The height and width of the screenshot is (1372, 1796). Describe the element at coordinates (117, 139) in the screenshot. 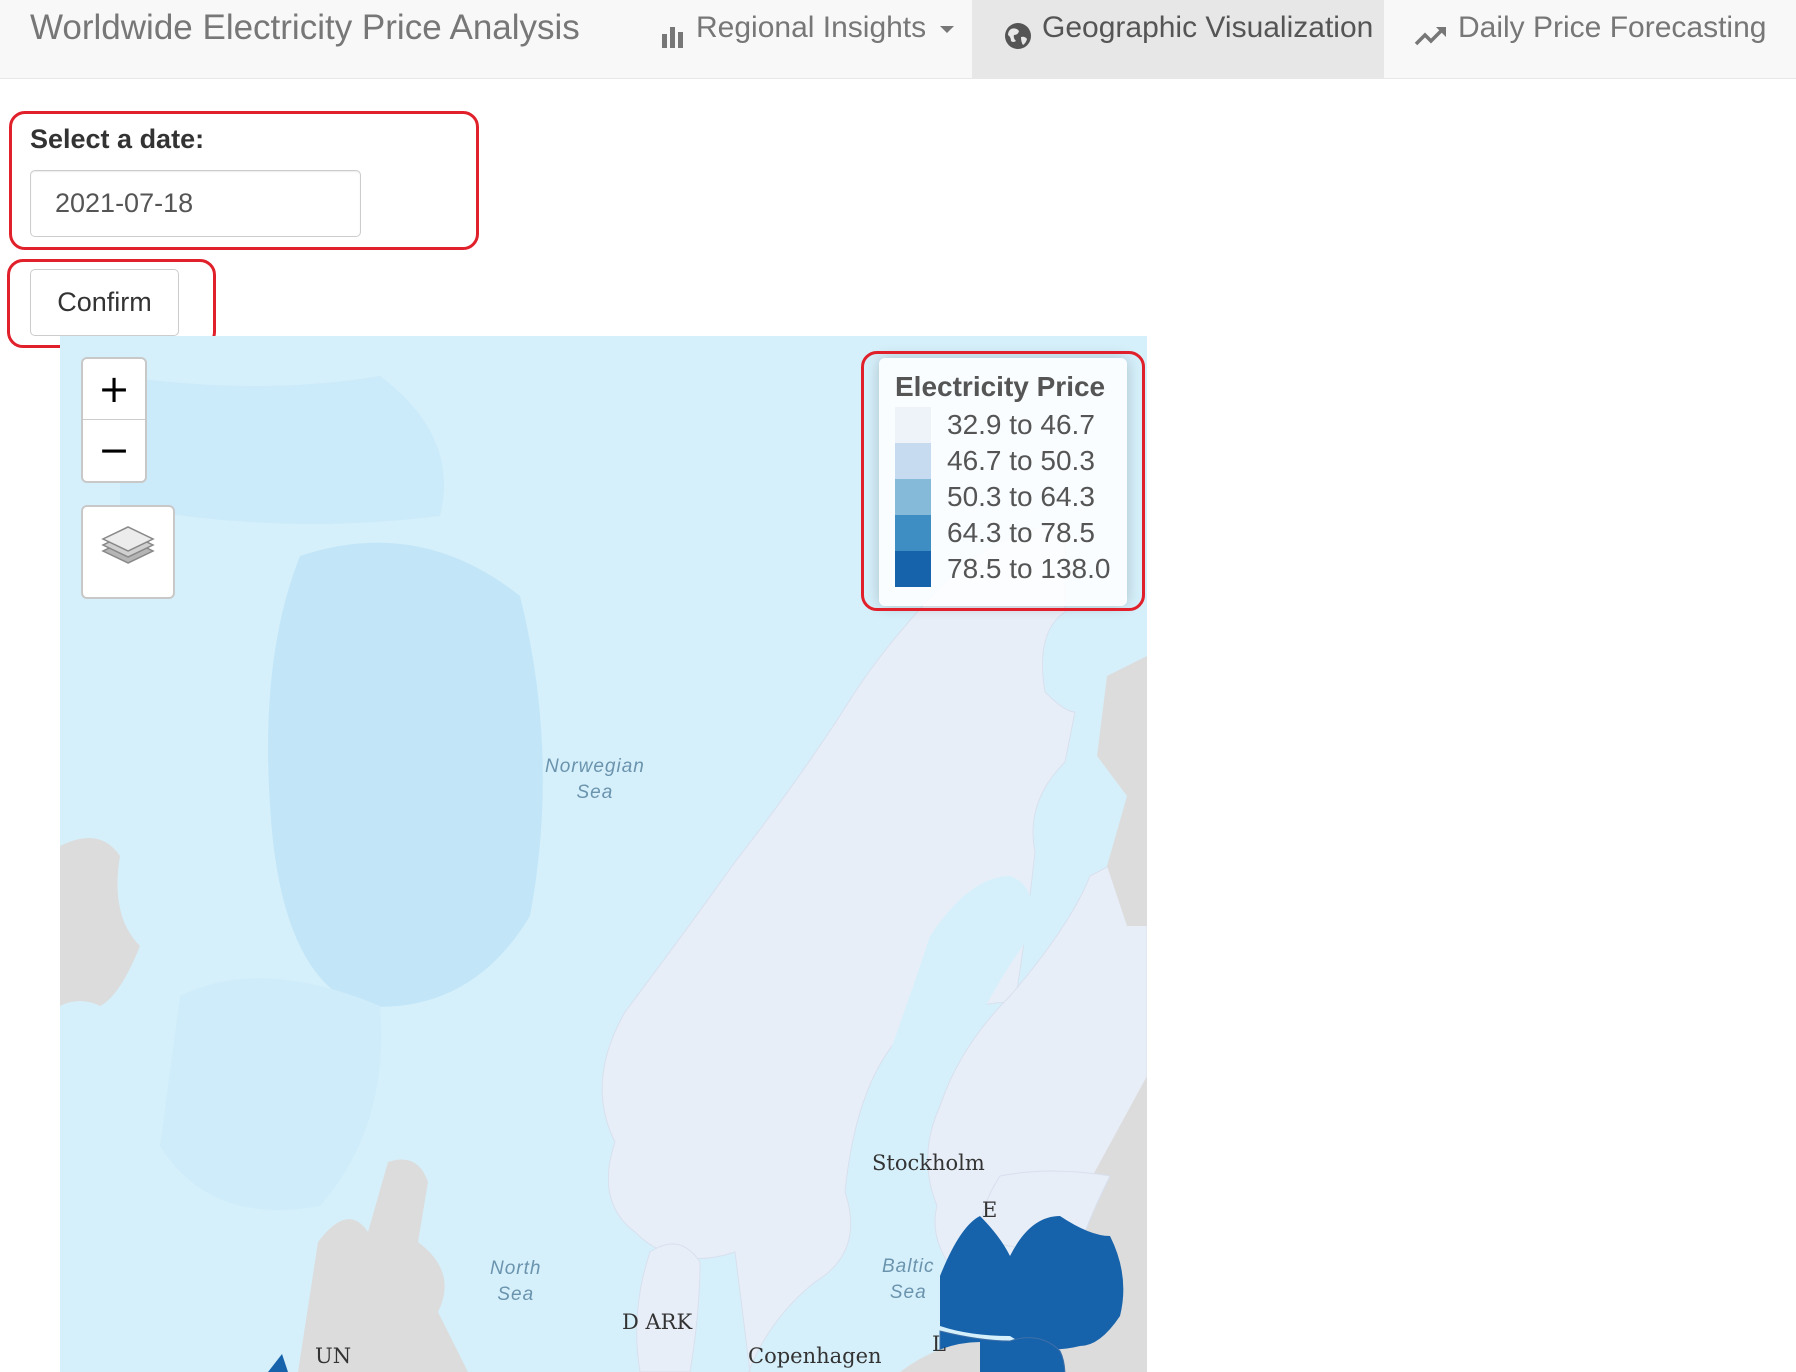

I see `date-label: Select a date:` at that location.